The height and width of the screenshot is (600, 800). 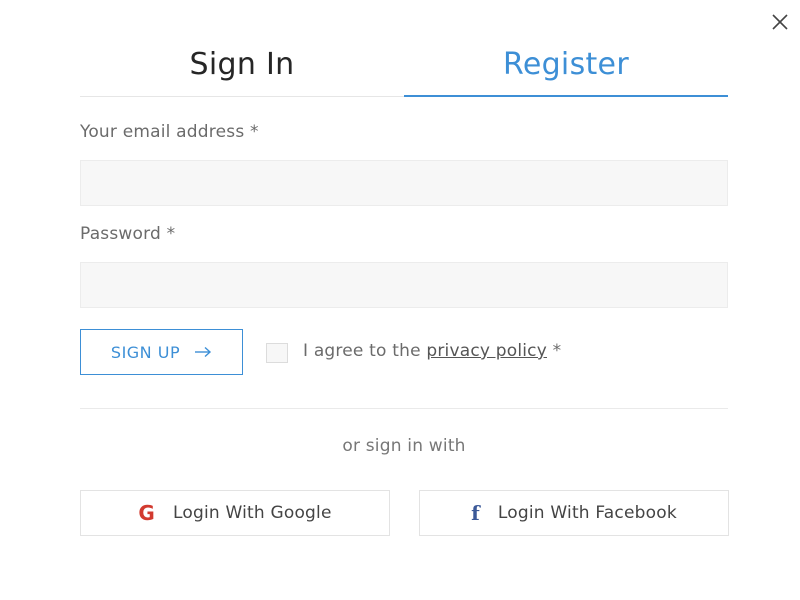 I want to click on tab-sign-in: Sign In, so click(x=242, y=68).